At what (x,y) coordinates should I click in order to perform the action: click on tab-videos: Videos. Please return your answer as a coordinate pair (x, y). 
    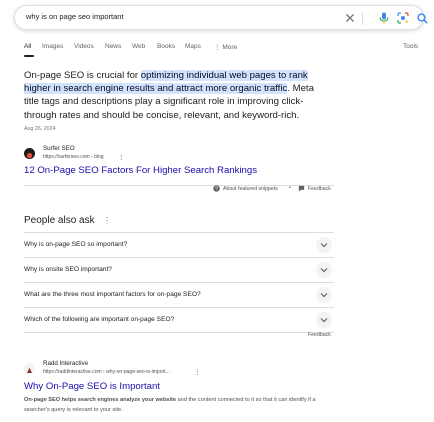
    Looking at the image, I should click on (84, 46).